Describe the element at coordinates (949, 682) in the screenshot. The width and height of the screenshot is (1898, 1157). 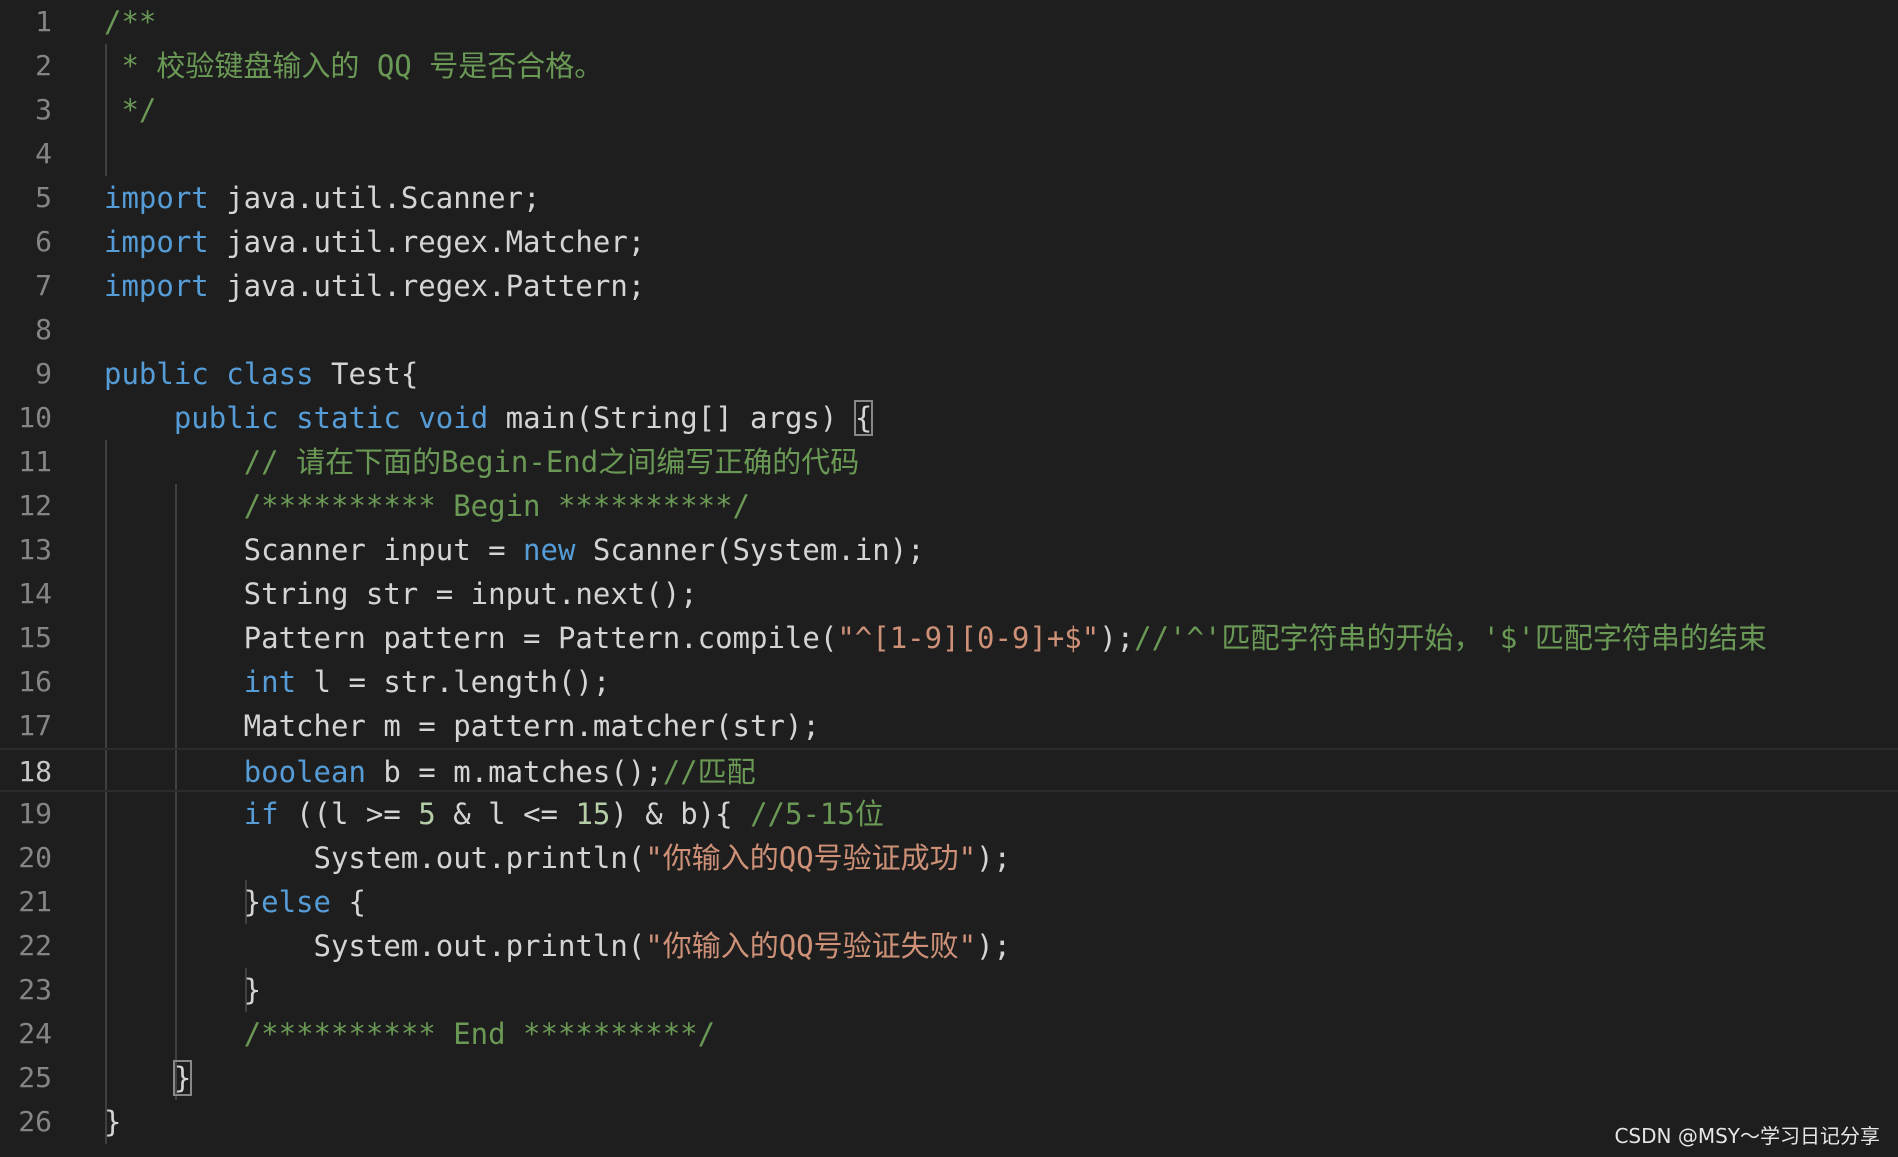
I see `code-line: 16 int l = str.length();` at that location.